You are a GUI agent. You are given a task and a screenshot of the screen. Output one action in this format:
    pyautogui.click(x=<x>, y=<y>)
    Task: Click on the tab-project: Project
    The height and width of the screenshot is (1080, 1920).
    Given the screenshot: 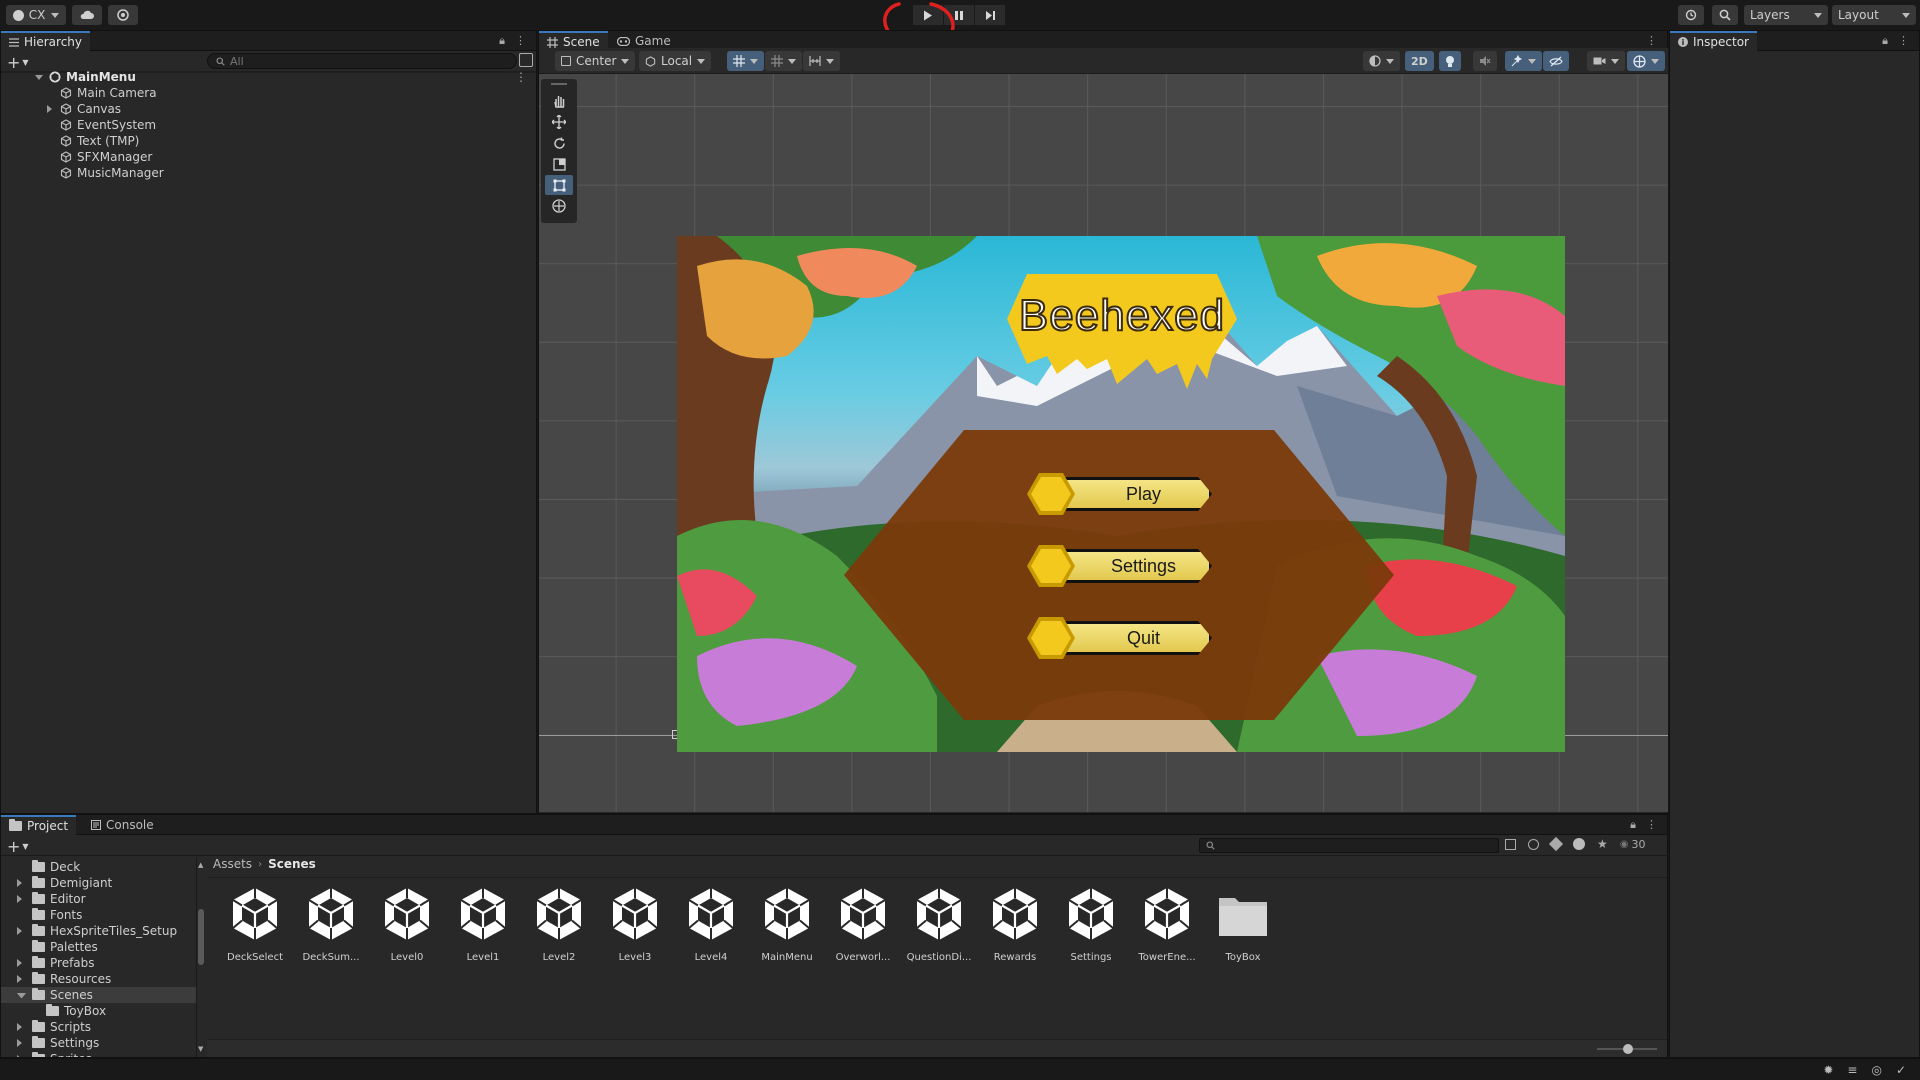 What is the action you would take?
    pyautogui.click(x=39, y=825)
    